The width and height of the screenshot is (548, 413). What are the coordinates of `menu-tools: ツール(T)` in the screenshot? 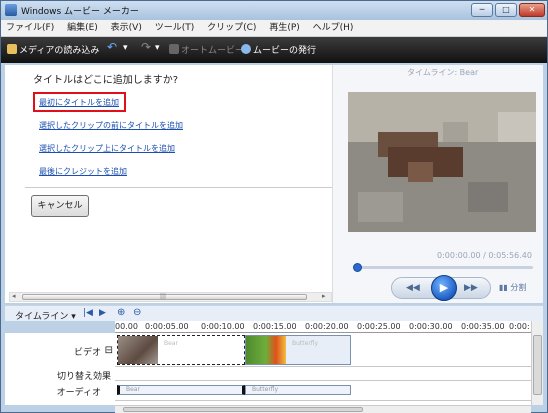 It's located at (175, 28).